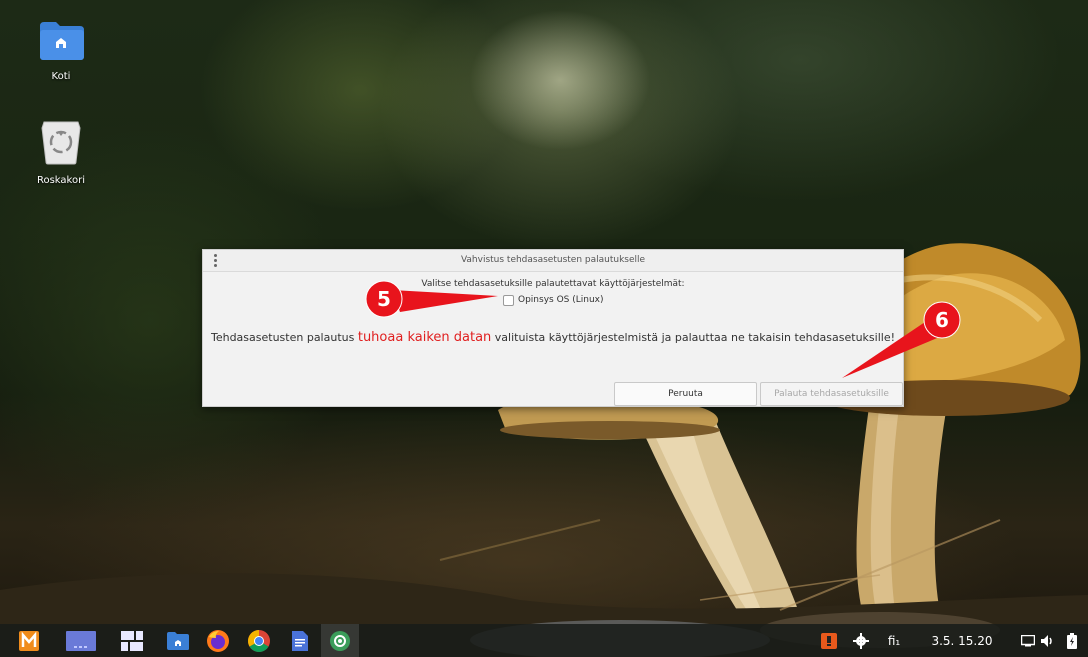 Image resolution: width=1088 pixels, height=657 pixels. What do you see at coordinates (424, 337) in the screenshot?
I see `warning-highlight: tuhoaa kaiken datan` at bounding box center [424, 337].